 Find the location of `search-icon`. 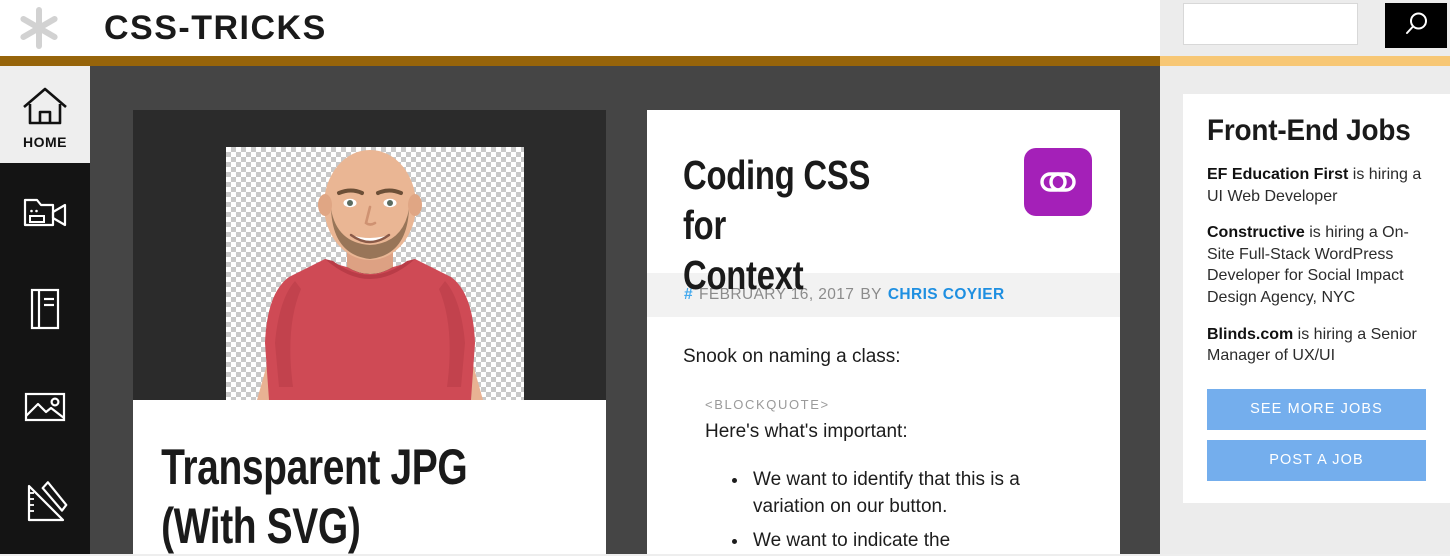

search-icon is located at coordinates (1416, 25).